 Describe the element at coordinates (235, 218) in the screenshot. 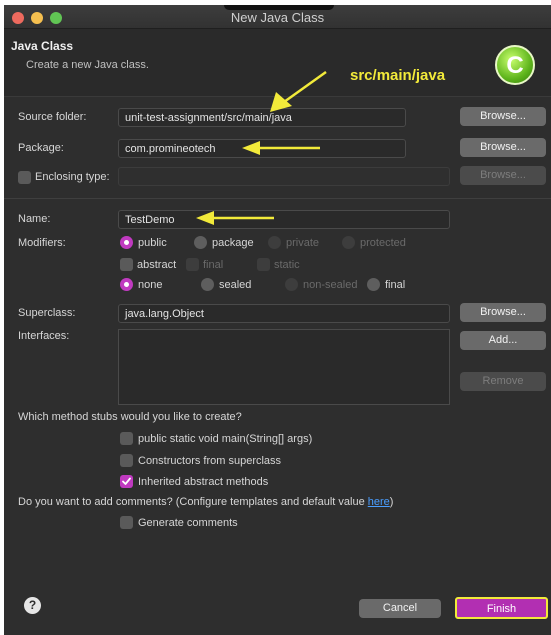

I see `arrow-name-icon` at that location.